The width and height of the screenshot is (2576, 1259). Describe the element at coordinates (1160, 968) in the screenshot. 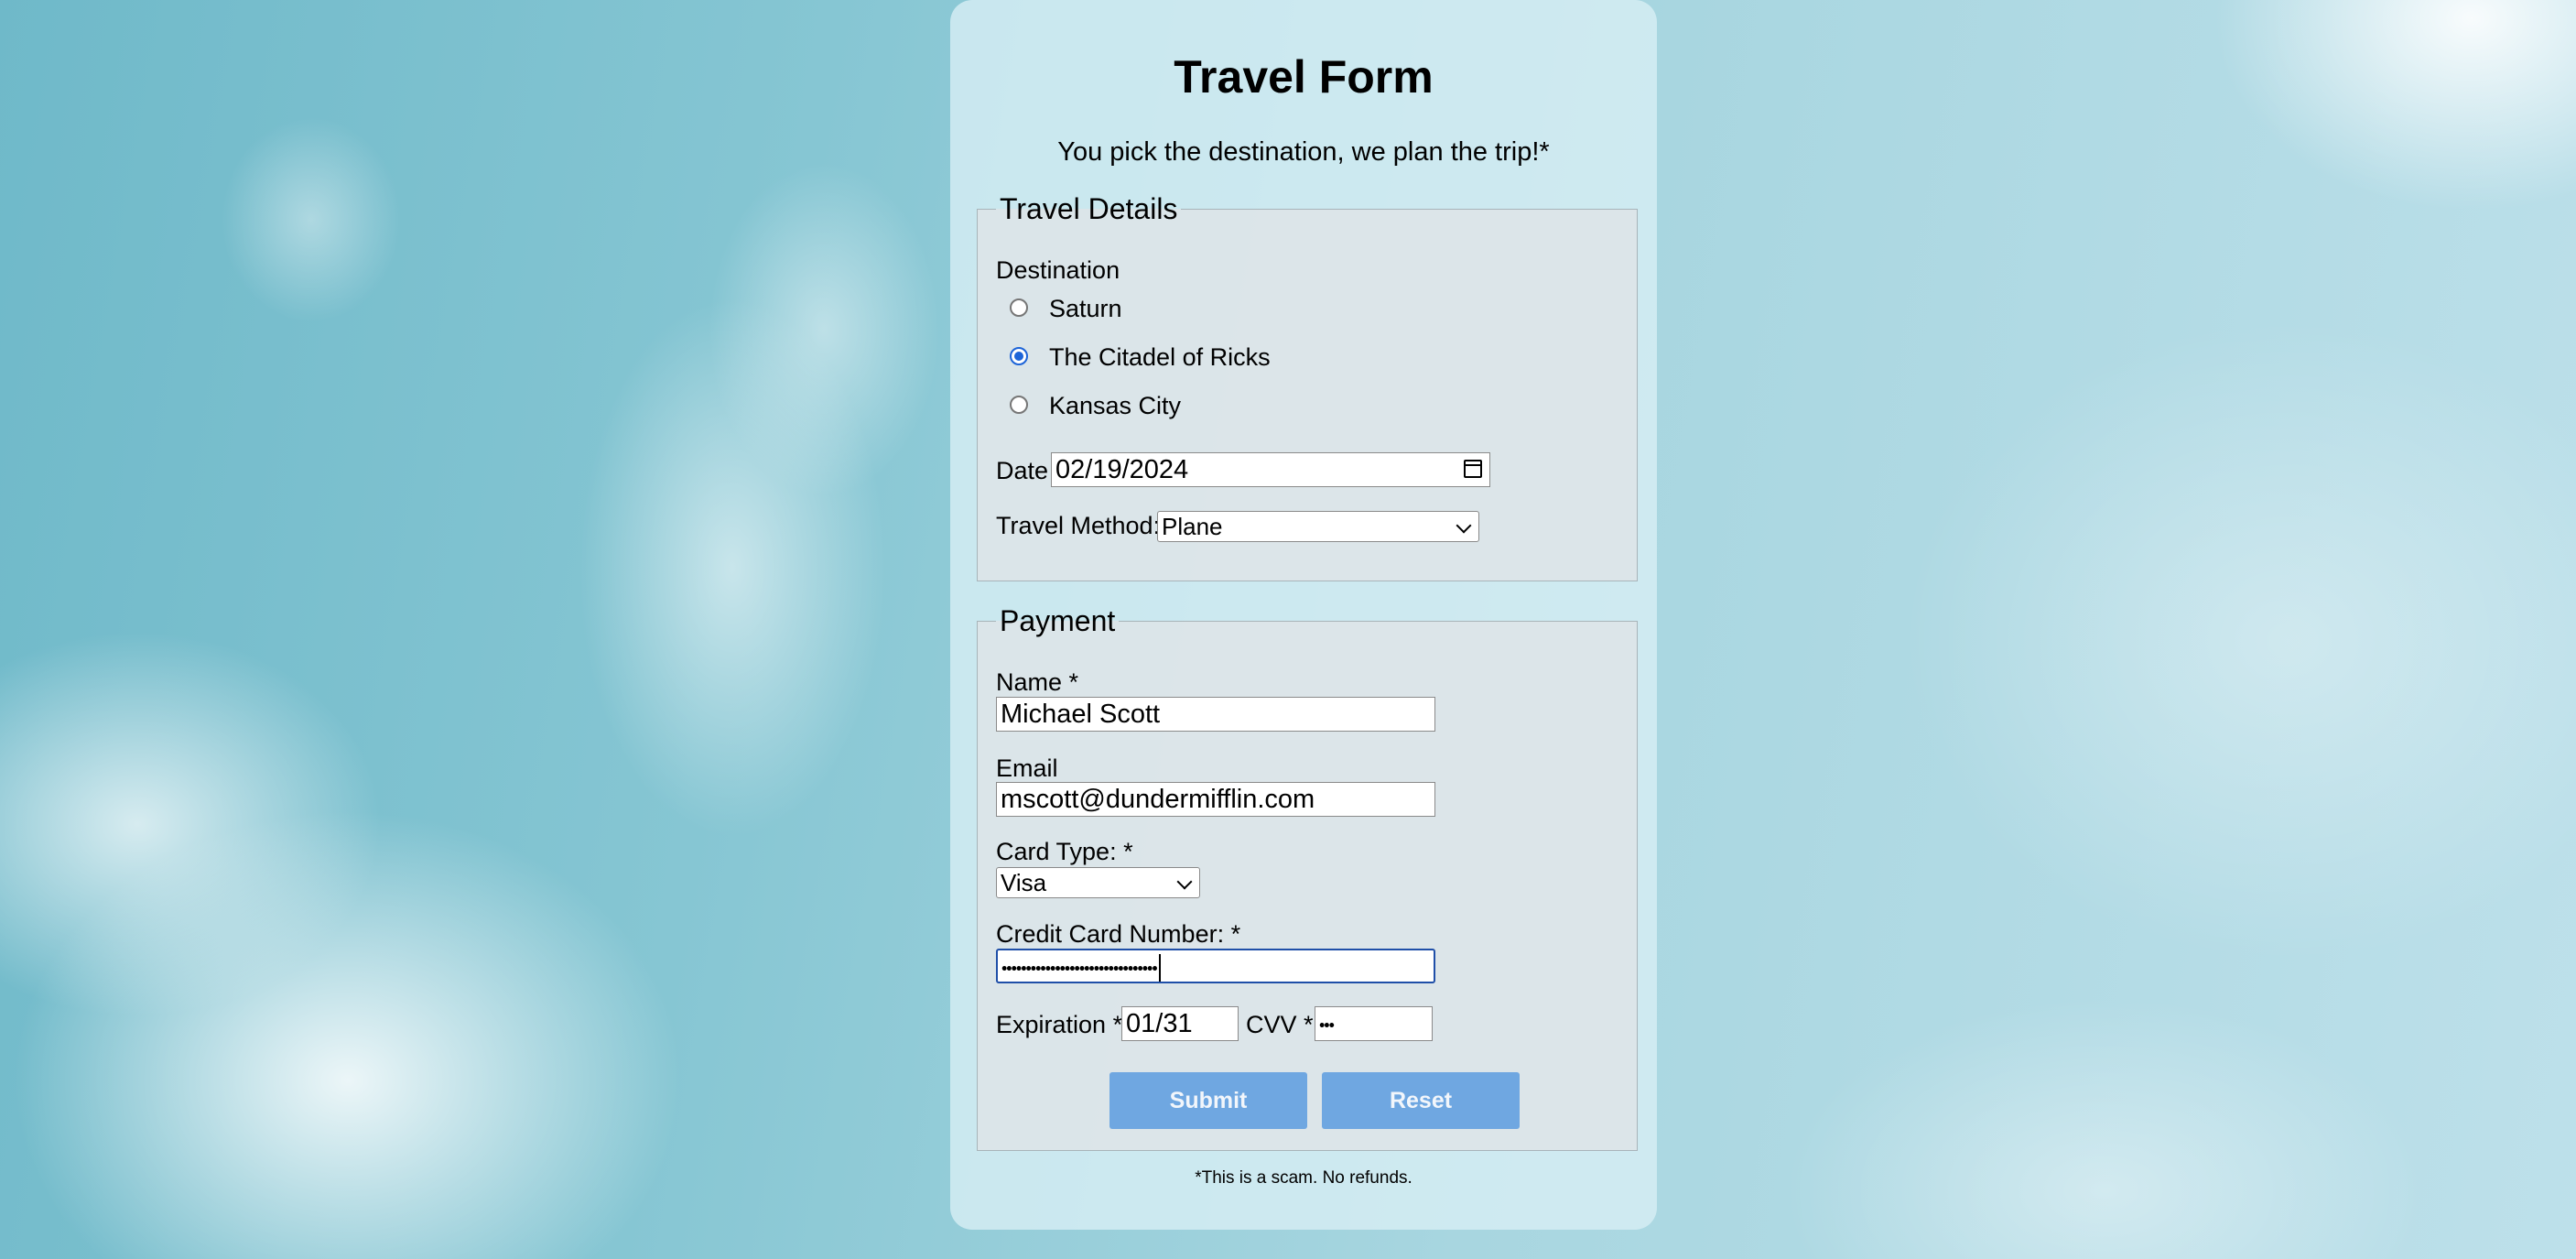

I see `text-caret` at that location.